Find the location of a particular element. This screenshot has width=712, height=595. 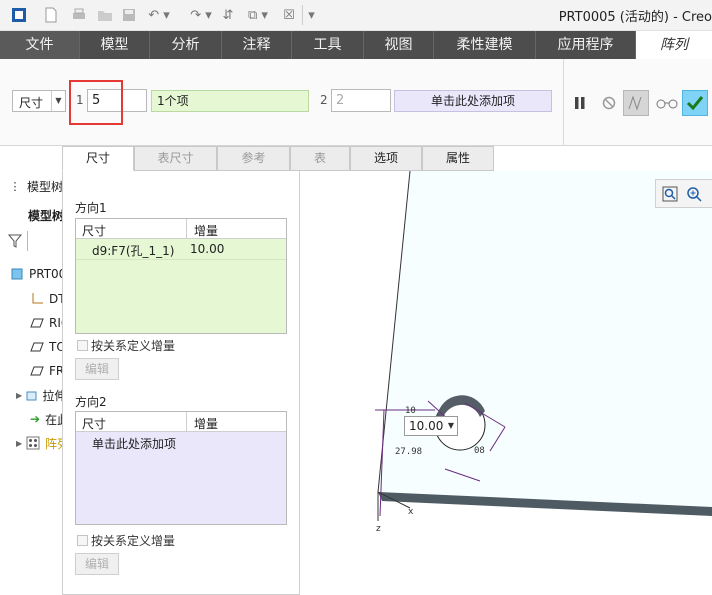

tab-applications: 应用程序 is located at coordinates (586, 45).